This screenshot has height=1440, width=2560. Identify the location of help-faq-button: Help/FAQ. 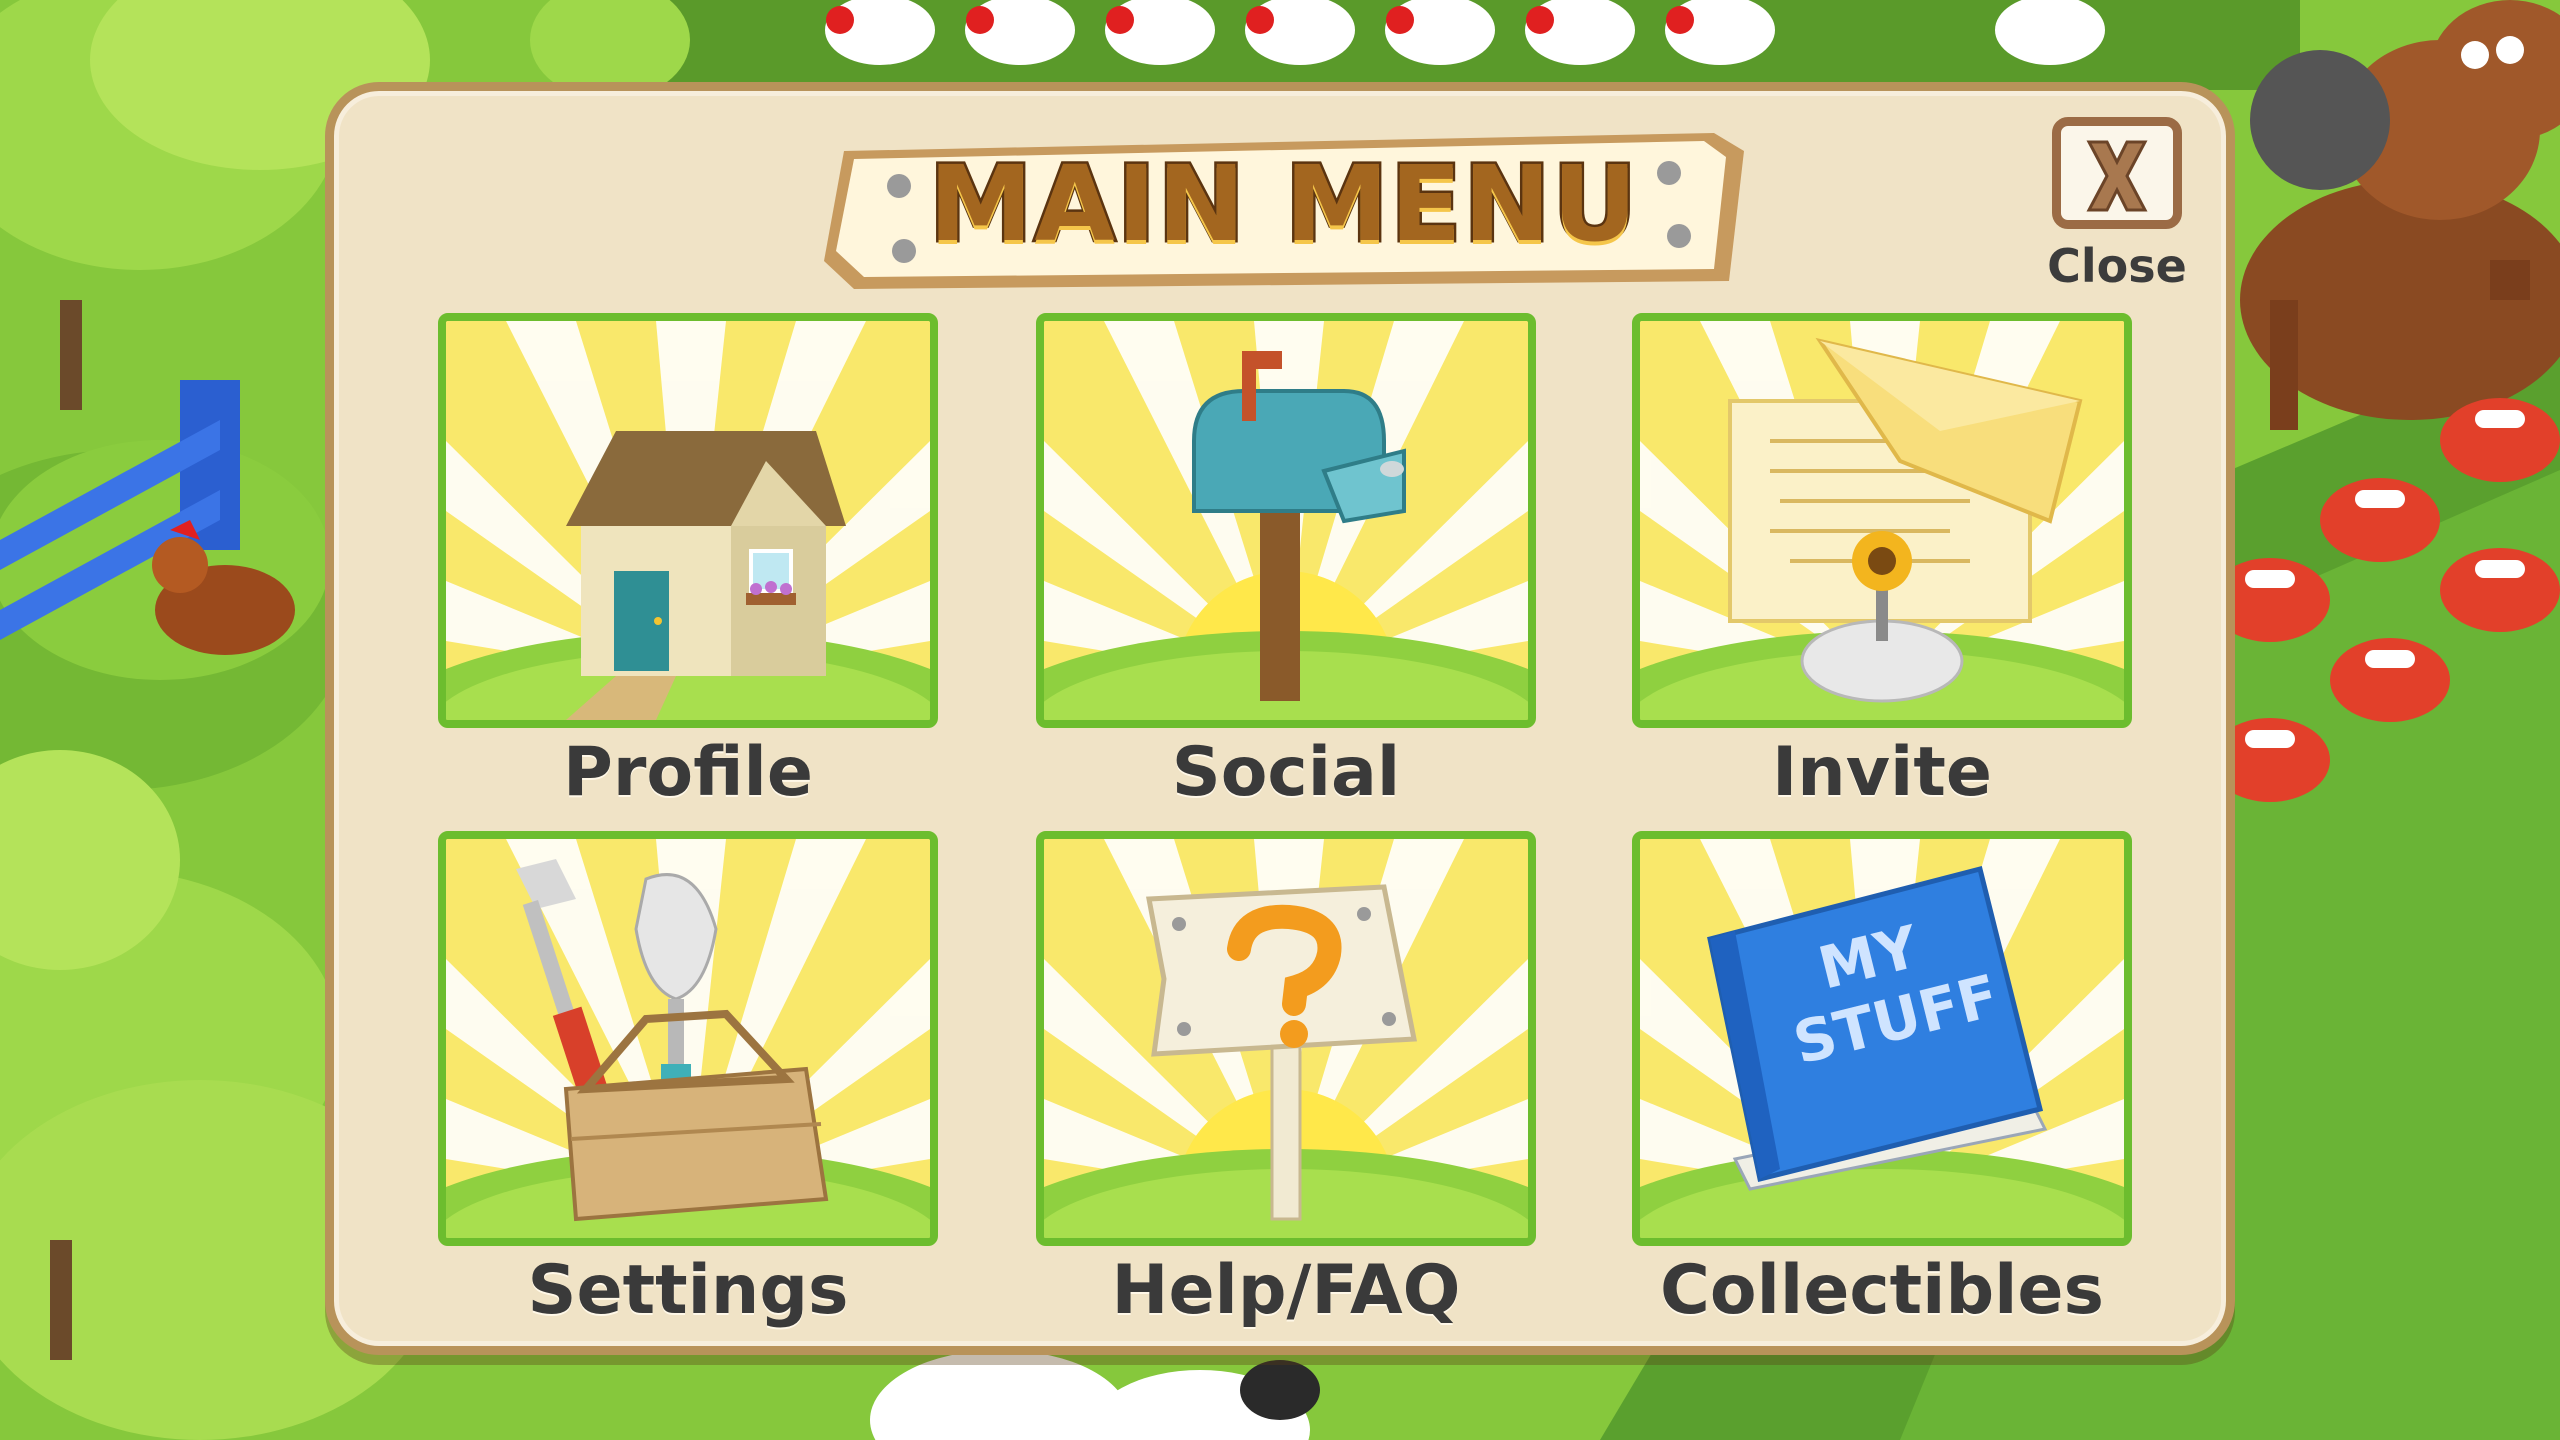
(1286, 1081).